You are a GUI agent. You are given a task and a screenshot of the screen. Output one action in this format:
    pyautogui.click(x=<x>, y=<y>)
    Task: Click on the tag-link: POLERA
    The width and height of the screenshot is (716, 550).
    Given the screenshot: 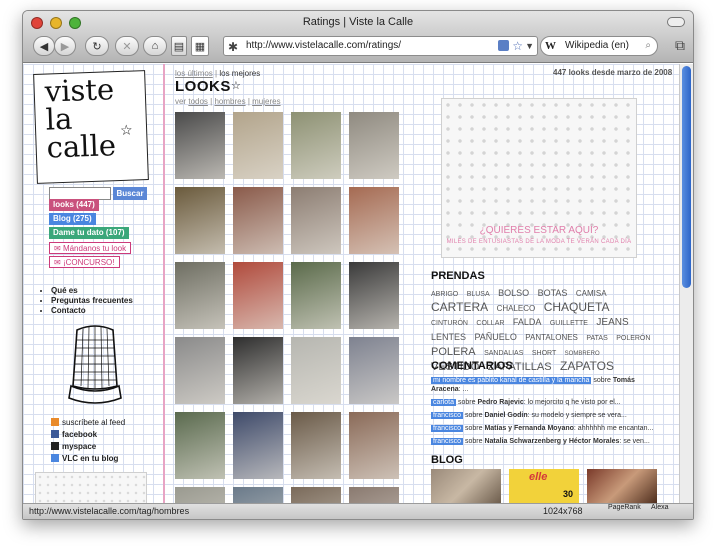 What is the action you would take?
    pyautogui.click(x=453, y=352)
    